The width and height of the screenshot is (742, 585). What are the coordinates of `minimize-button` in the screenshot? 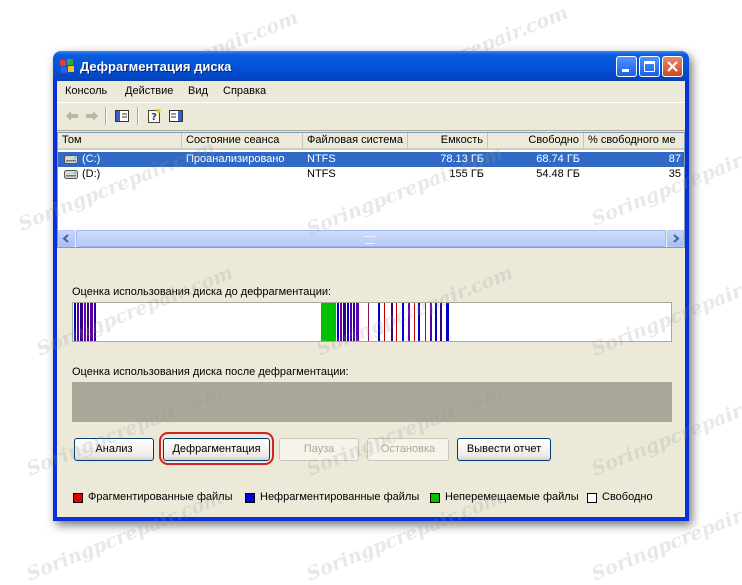 It's located at (626, 66).